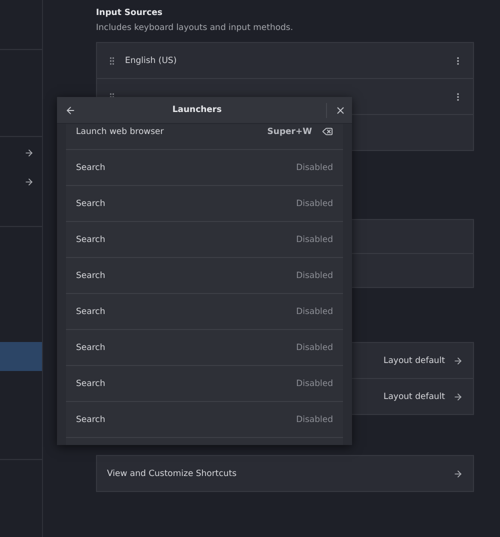  I want to click on section-title: Input Sources, so click(130, 14).